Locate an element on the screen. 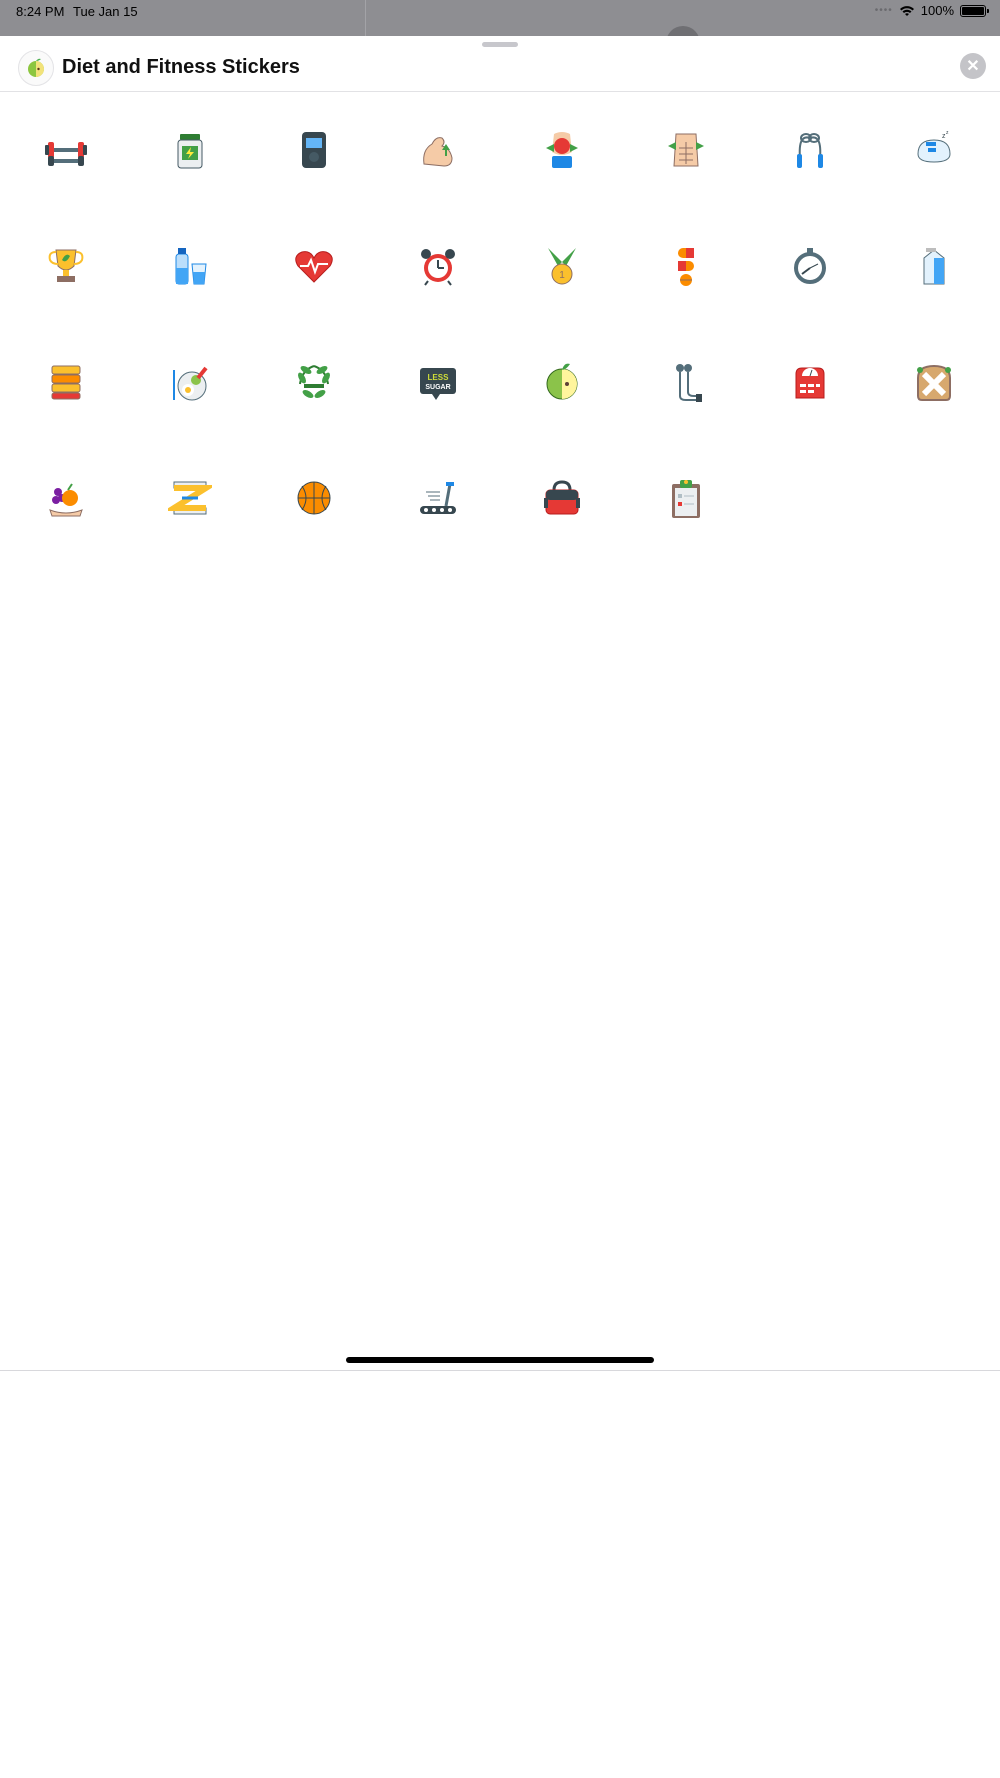 The width and height of the screenshot is (1000, 1778). apple-waist-icon is located at coordinates (562, 150).